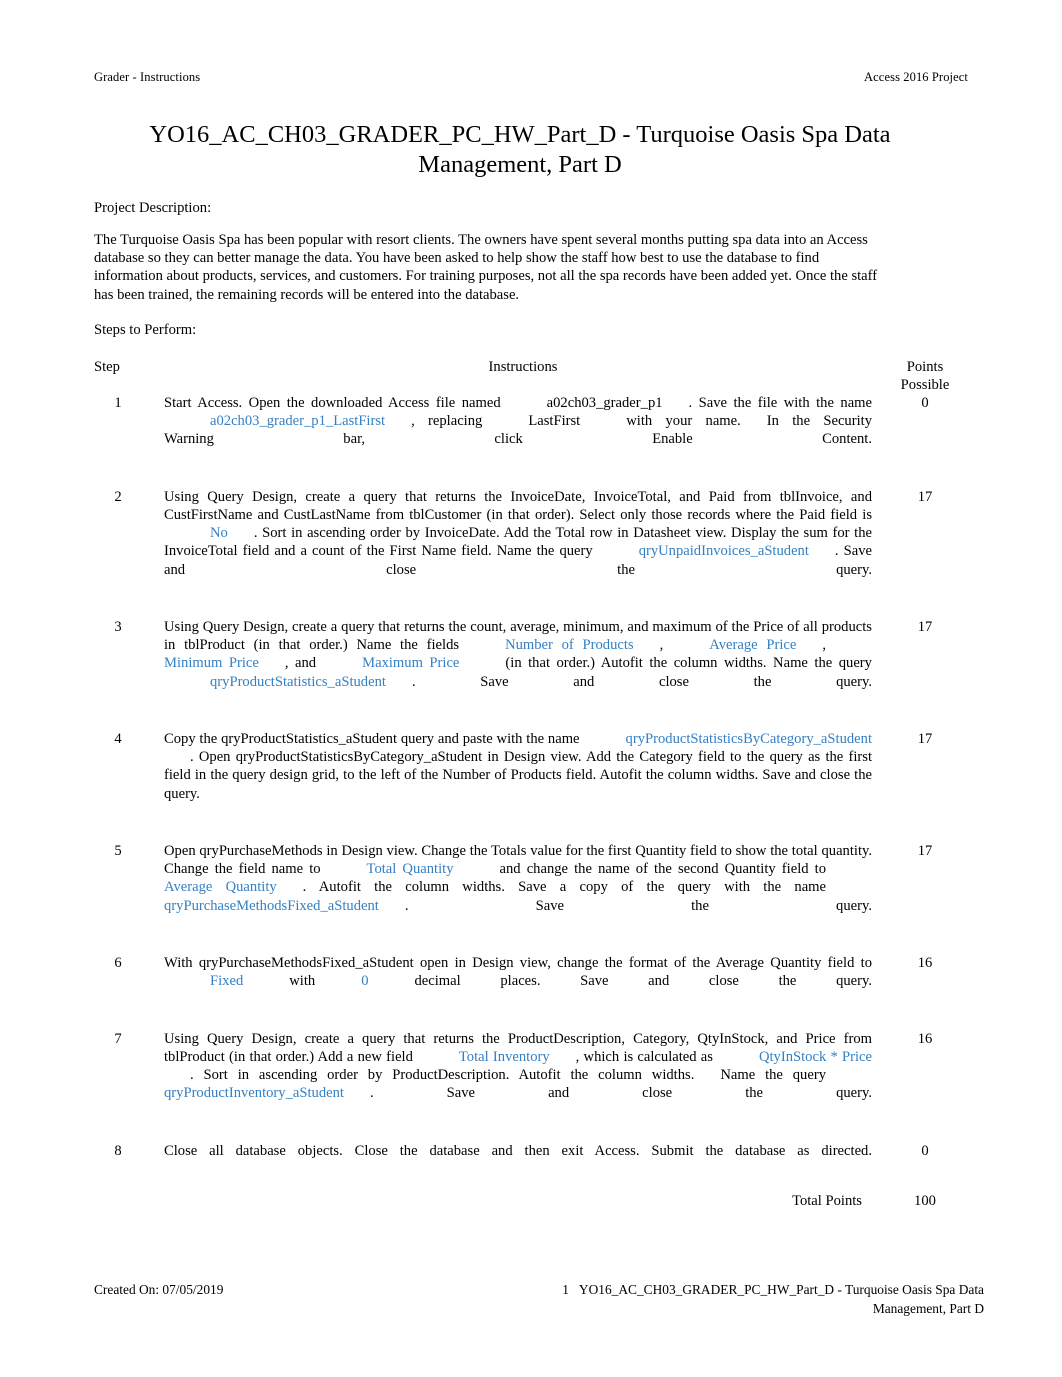  What do you see at coordinates (219, 533) in the screenshot?
I see `instruction-value: No` at bounding box center [219, 533].